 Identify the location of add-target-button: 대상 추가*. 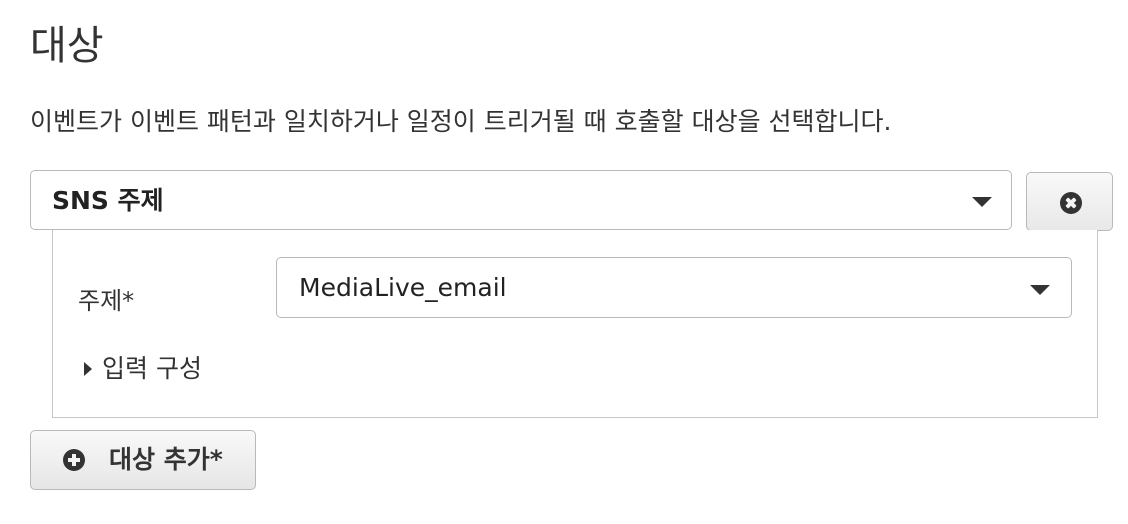
(143, 460).